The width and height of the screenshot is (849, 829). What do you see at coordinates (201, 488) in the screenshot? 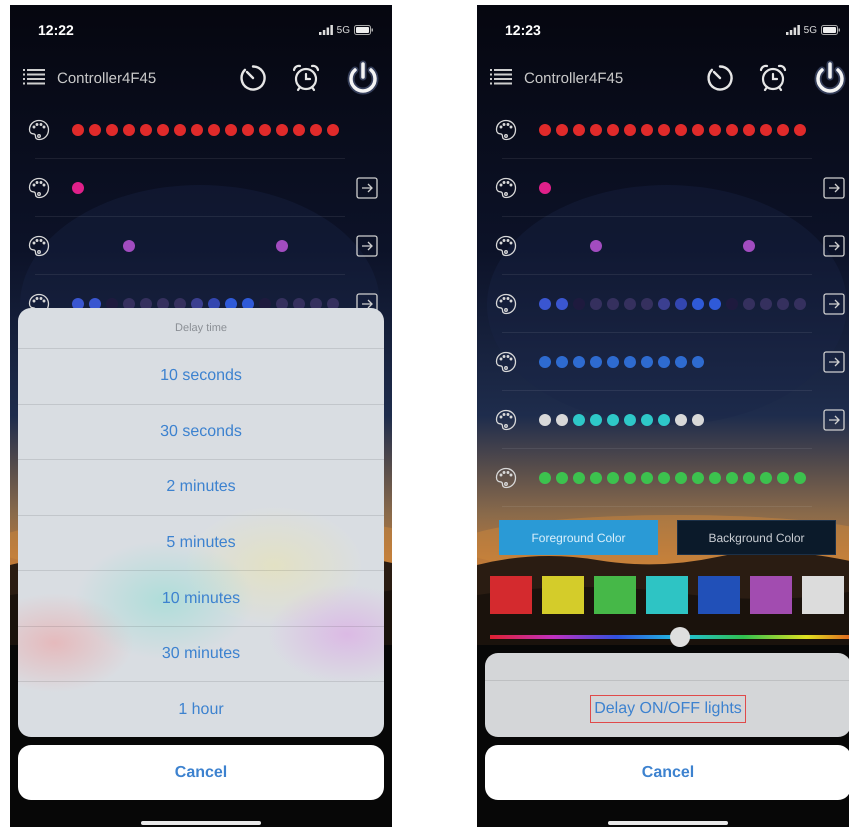
I see `sheet-option: 2 minutes` at bounding box center [201, 488].